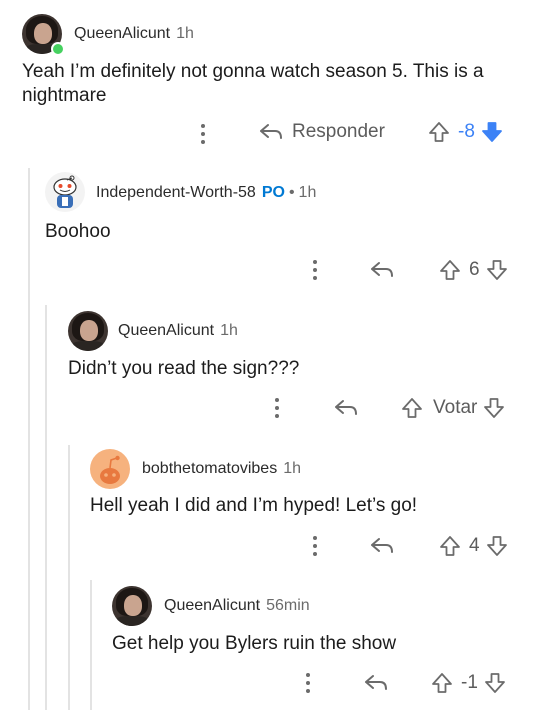 The height and width of the screenshot is (710, 540). Describe the element at coordinates (209, 468) in the screenshot. I see `username: bobthetomatovibes` at that location.